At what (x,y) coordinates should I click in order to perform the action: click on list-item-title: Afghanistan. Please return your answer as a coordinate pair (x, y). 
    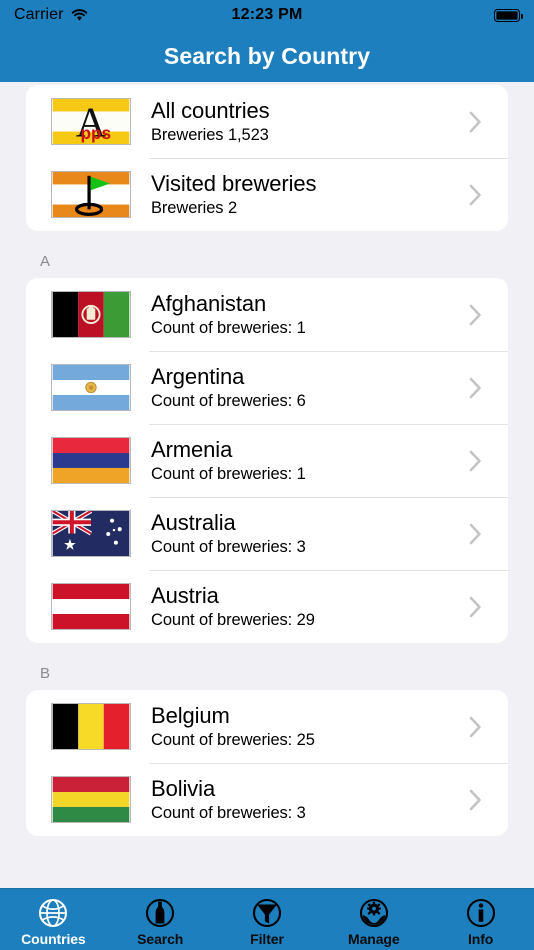
    Looking at the image, I should click on (209, 303).